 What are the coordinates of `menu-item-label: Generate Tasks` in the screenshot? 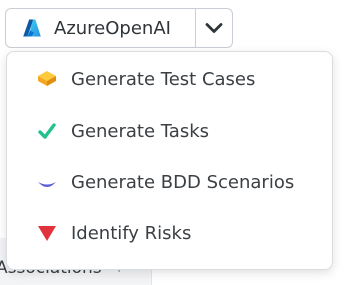 It's located at (140, 131).